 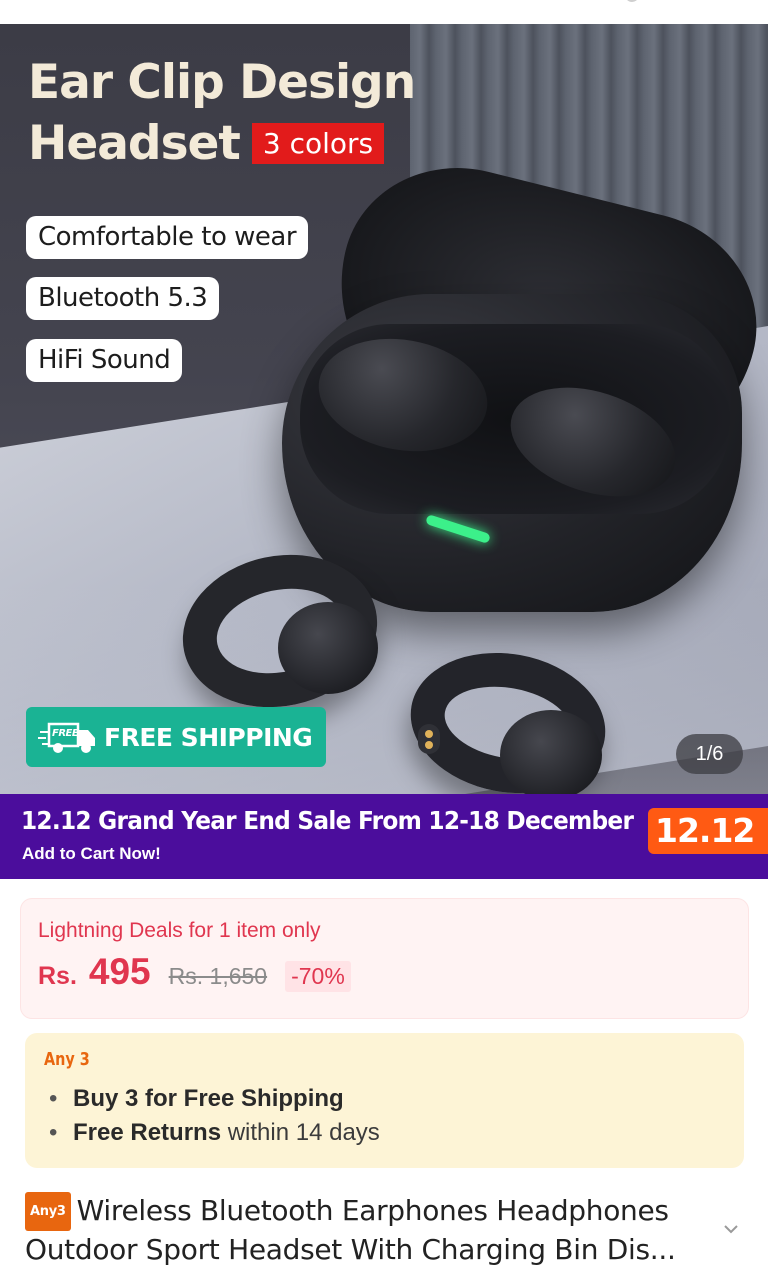 What do you see at coordinates (134, 144) in the screenshot?
I see `hero-title-line2: Headset` at bounding box center [134, 144].